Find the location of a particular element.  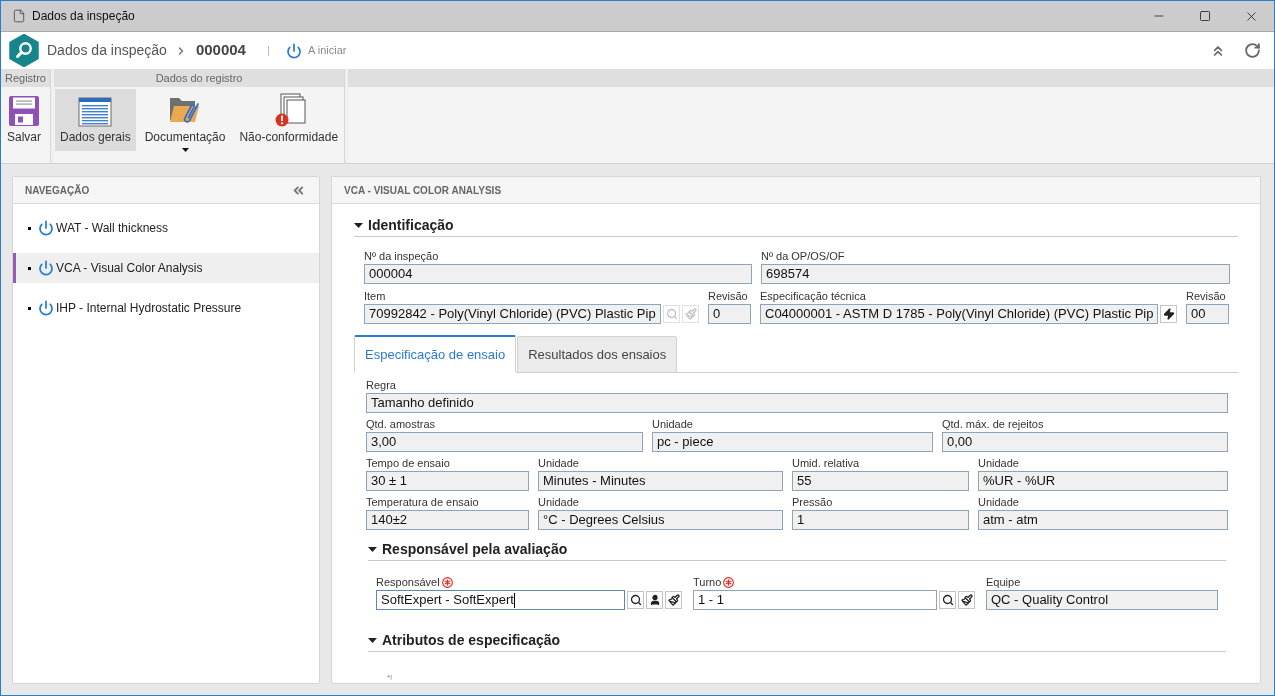

text-field: atm - atm is located at coordinates (1103, 520).